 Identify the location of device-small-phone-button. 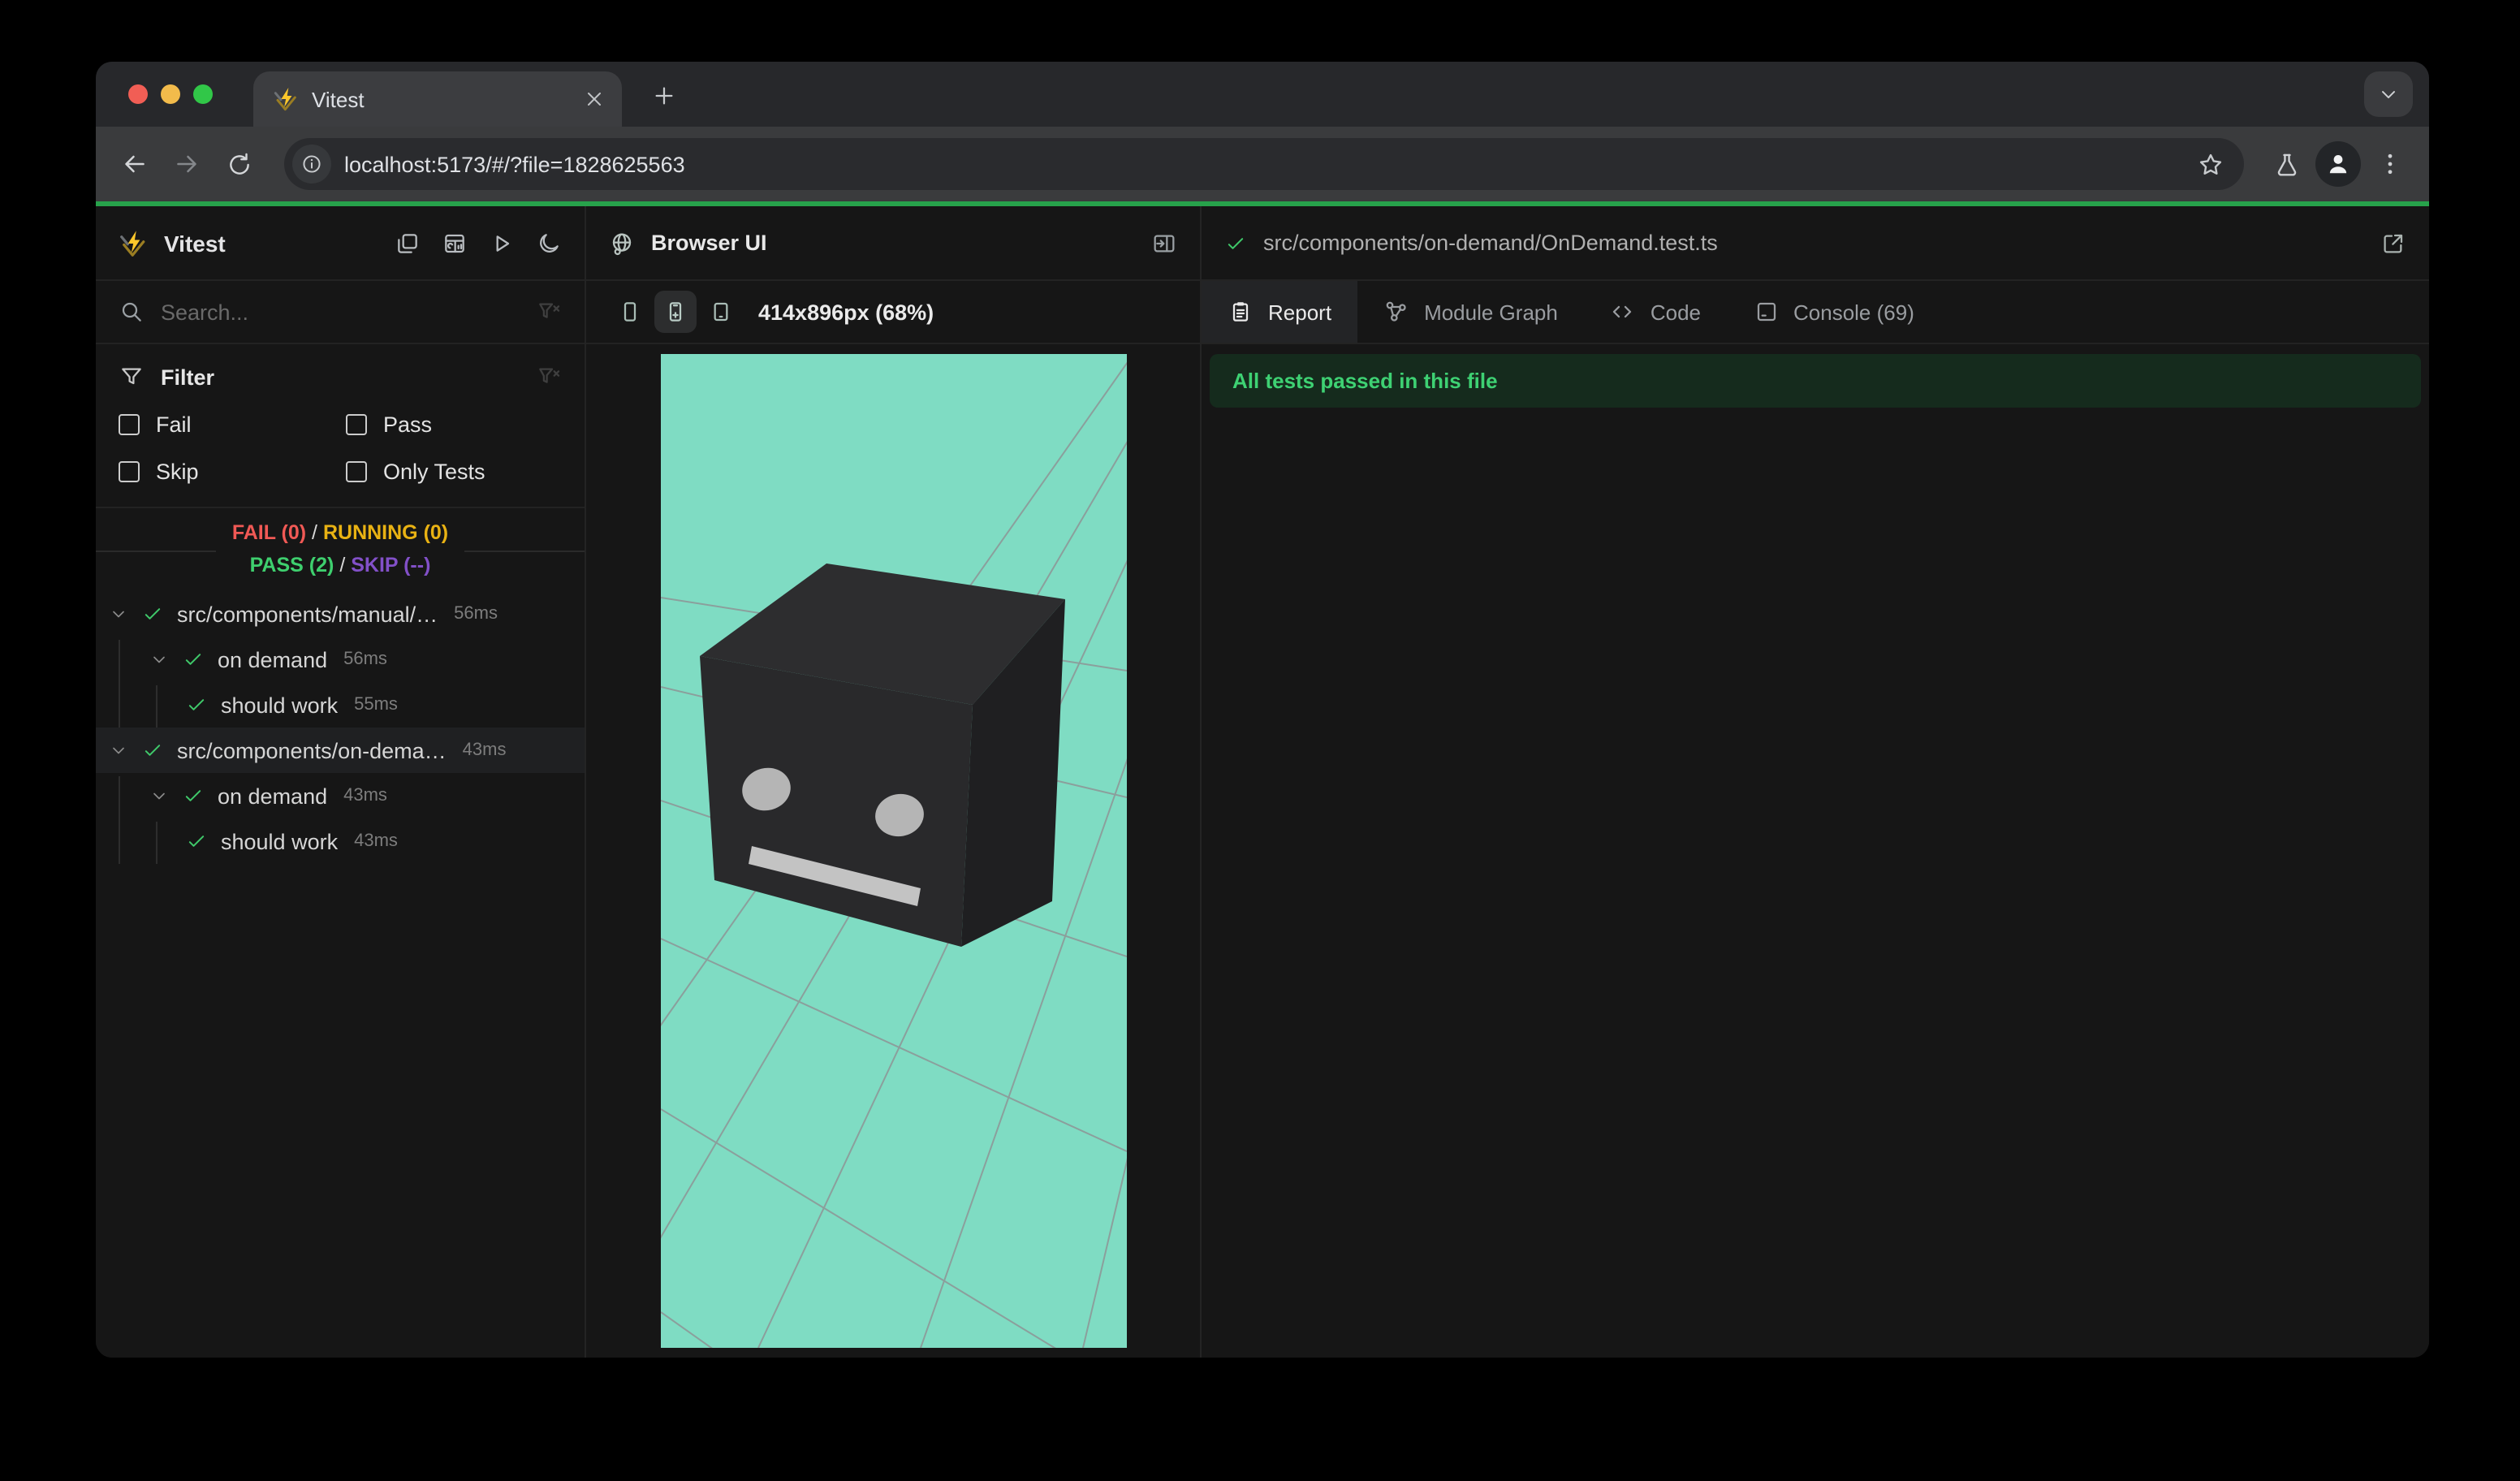
(630, 312).